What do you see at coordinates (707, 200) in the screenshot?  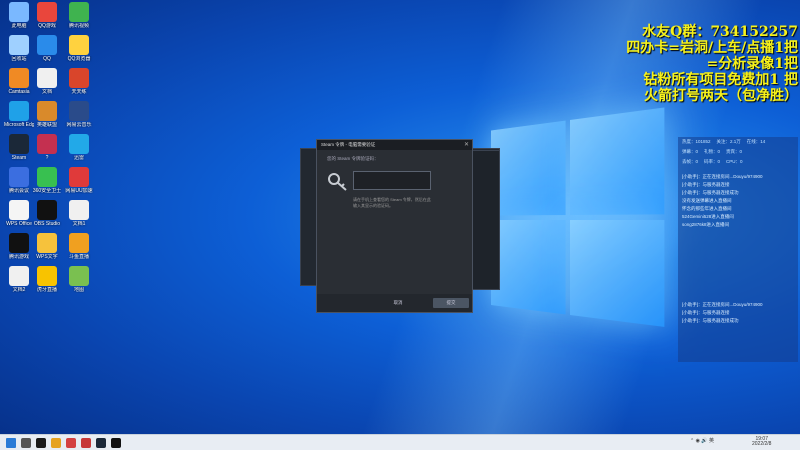 I see `log-line: 没有发送弹幕进入直播间` at bounding box center [707, 200].